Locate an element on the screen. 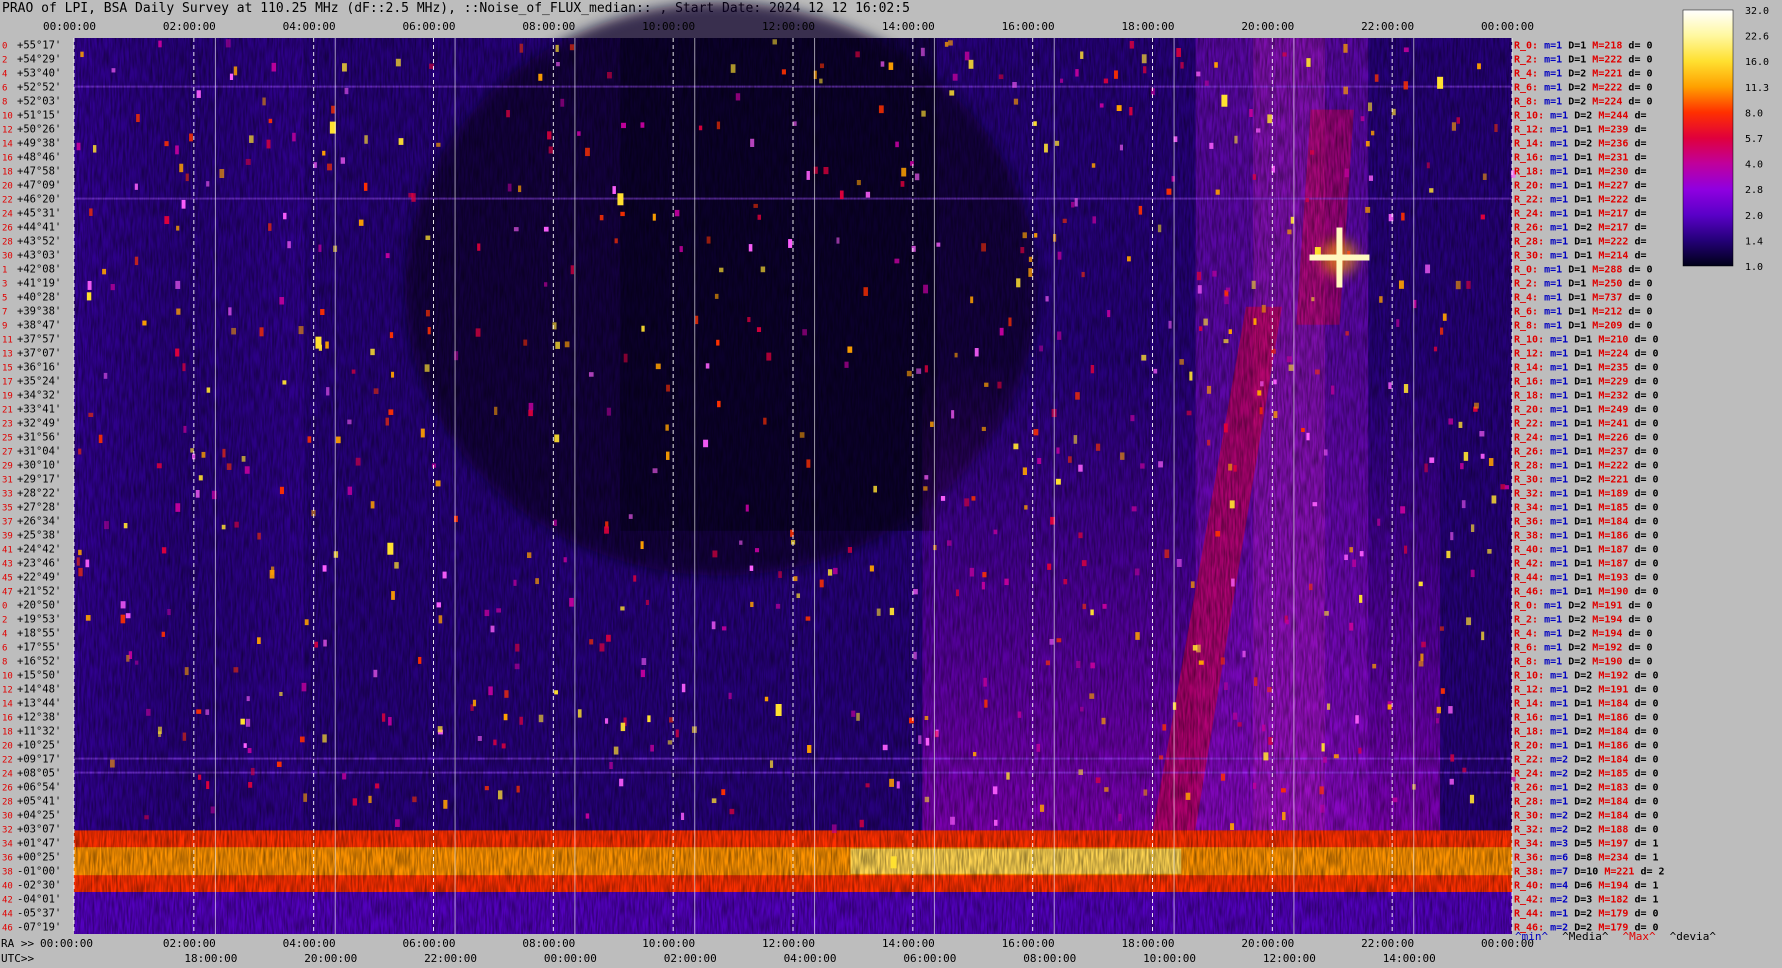 This screenshot has height=968, width=1782. row-id: 8 is located at coordinates (4, 663).